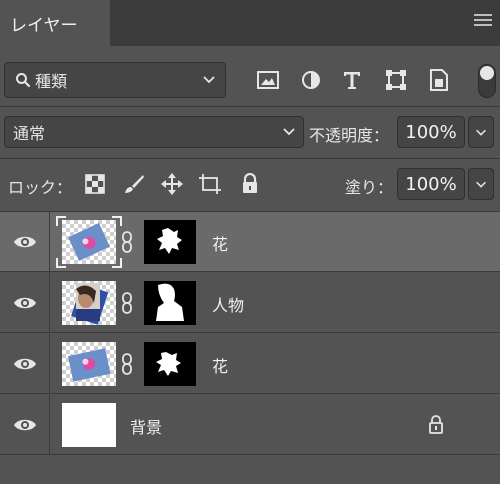 This screenshot has height=484, width=500. What do you see at coordinates (487, 81) in the screenshot?
I see `filter-toggle` at bounding box center [487, 81].